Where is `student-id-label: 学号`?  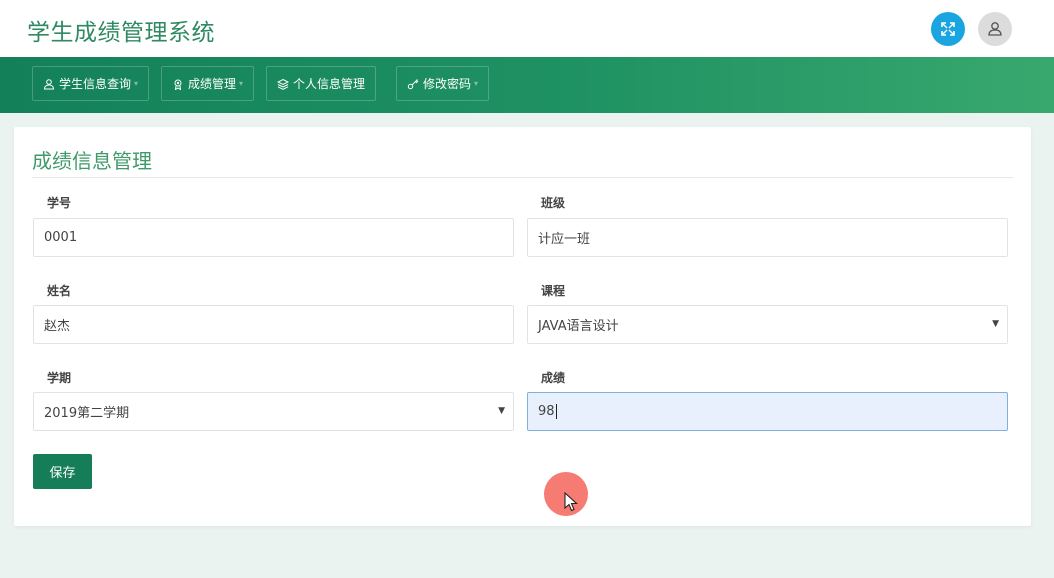 student-id-label: 学号 is located at coordinates (59, 203).